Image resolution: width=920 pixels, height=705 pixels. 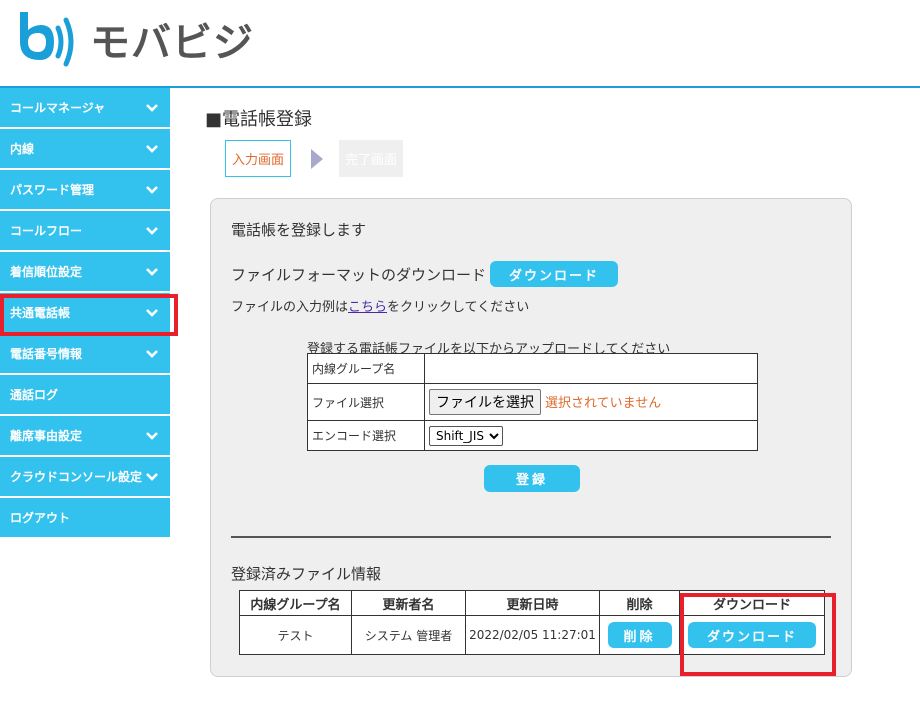 What do you see at coordinates (752, 603) in the screenshot?
I see `col-header-download: ダウンロード` at bounding box center [752, 603].